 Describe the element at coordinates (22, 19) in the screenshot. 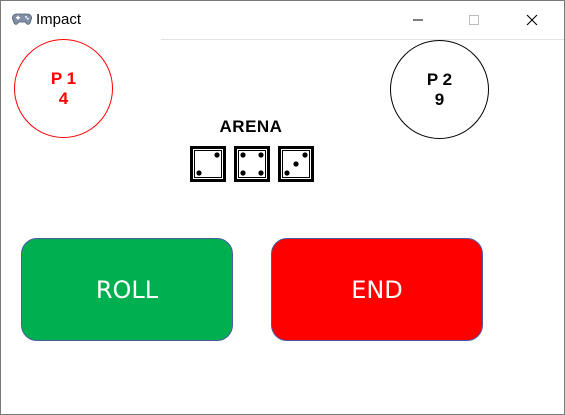

I see `gamepad-icon` at that location.